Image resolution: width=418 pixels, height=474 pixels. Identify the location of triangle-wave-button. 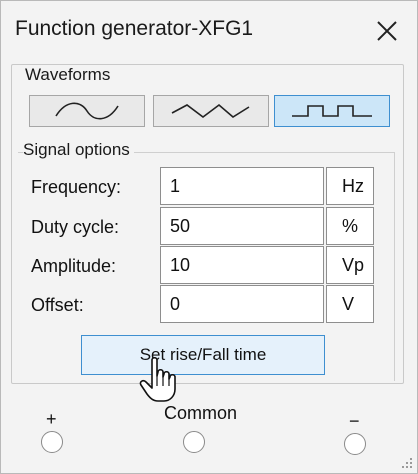
(211, 111).